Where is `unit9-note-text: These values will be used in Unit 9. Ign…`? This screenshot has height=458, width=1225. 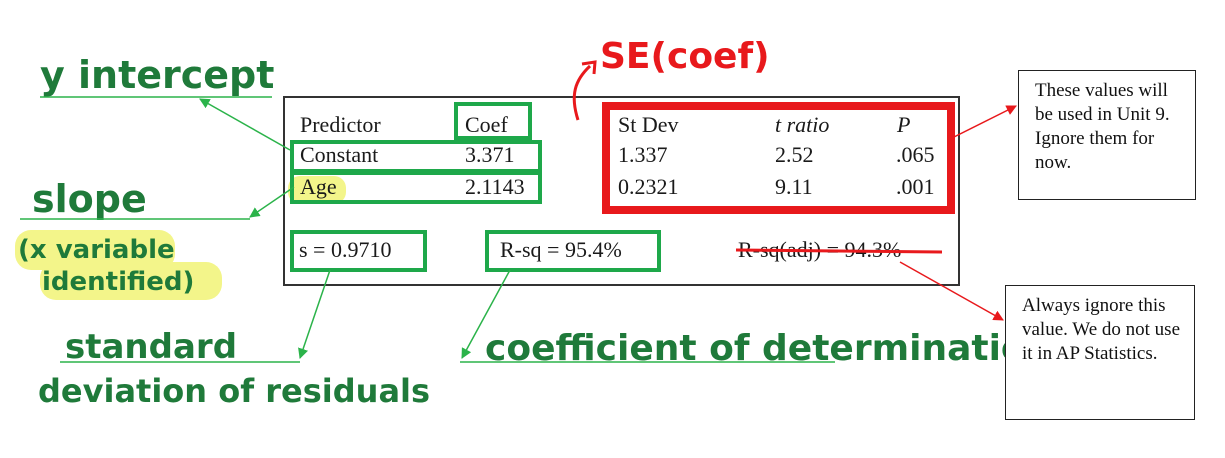 unit9-note-text: These values will be used in Unit 9. Ign… is located at coordinates (1102, 126).